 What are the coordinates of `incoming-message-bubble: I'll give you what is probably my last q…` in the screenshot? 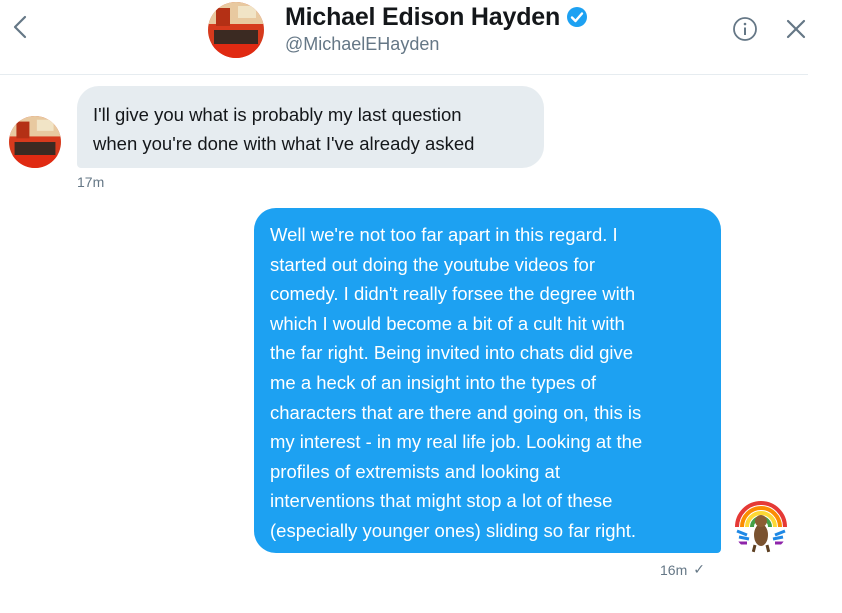 It's located at (310, 127).